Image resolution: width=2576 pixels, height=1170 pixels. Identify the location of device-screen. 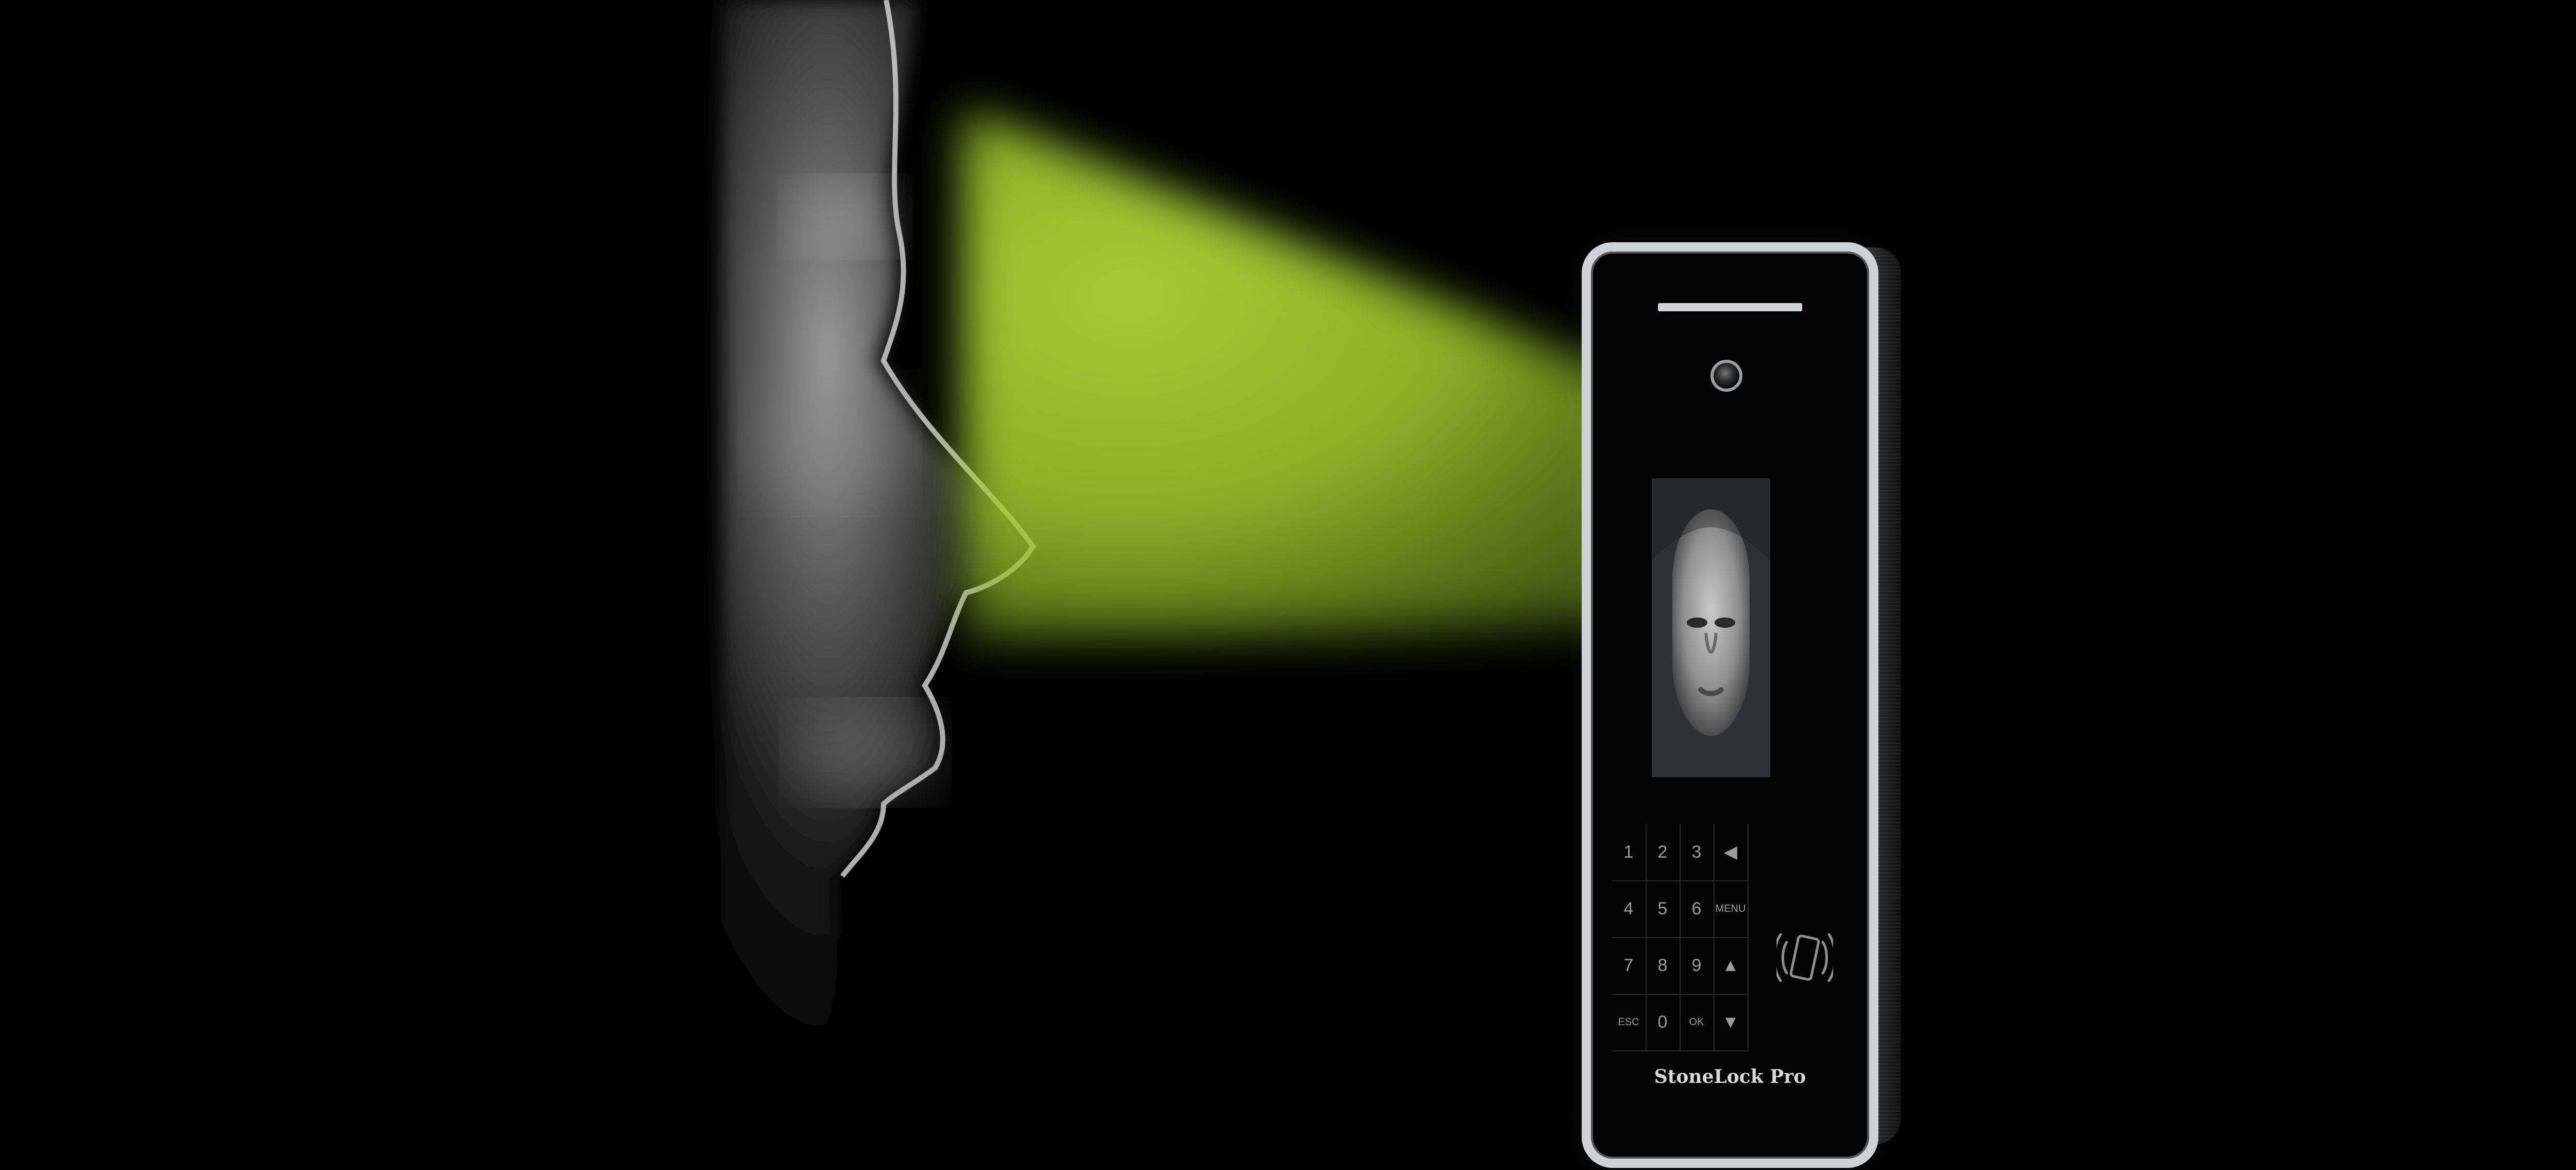
(1711, 627).